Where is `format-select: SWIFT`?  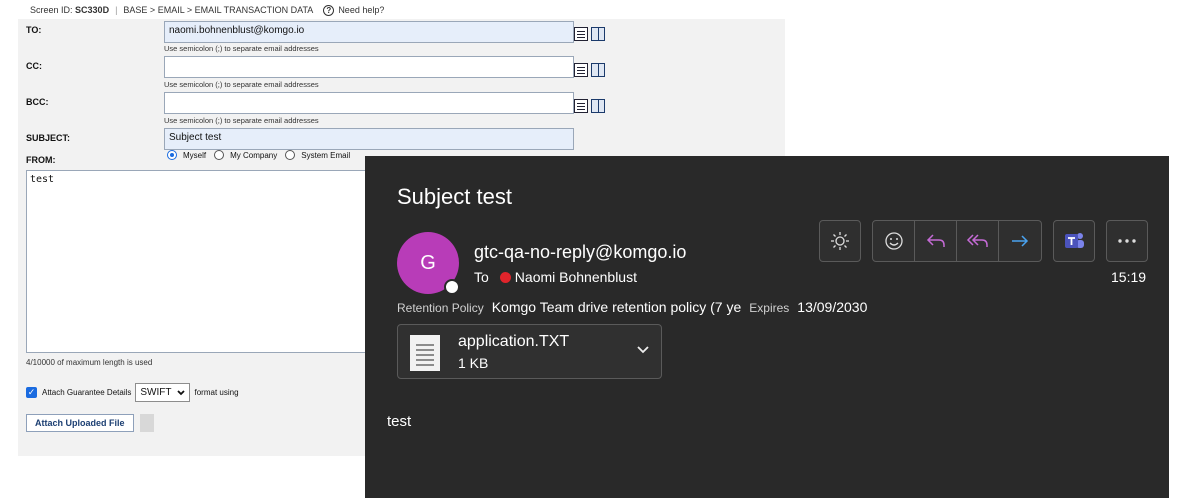
format-select: SWIFT is located at coordinates (162, 392).